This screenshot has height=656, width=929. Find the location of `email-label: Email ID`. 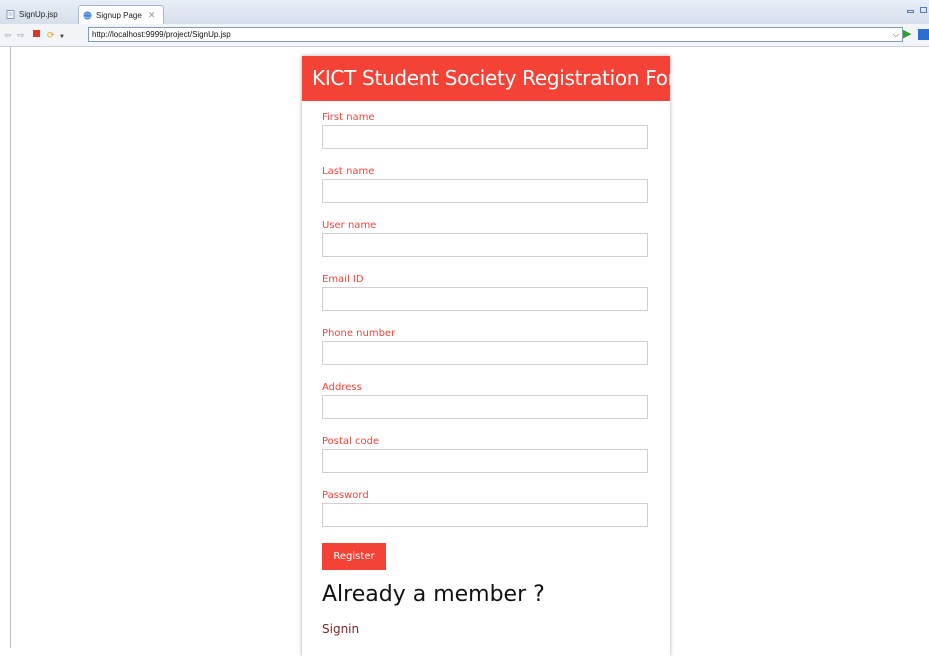

email-label: Email ID is located at coordinates (343, 279).